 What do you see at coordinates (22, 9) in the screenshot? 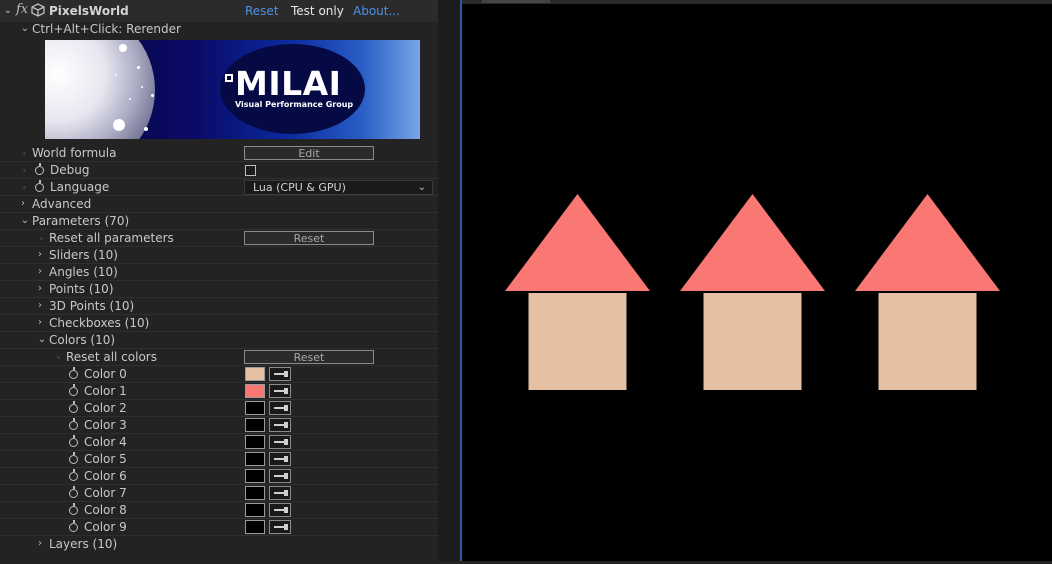
I see `fx-icon: fx` at bounding box center [22, 9].